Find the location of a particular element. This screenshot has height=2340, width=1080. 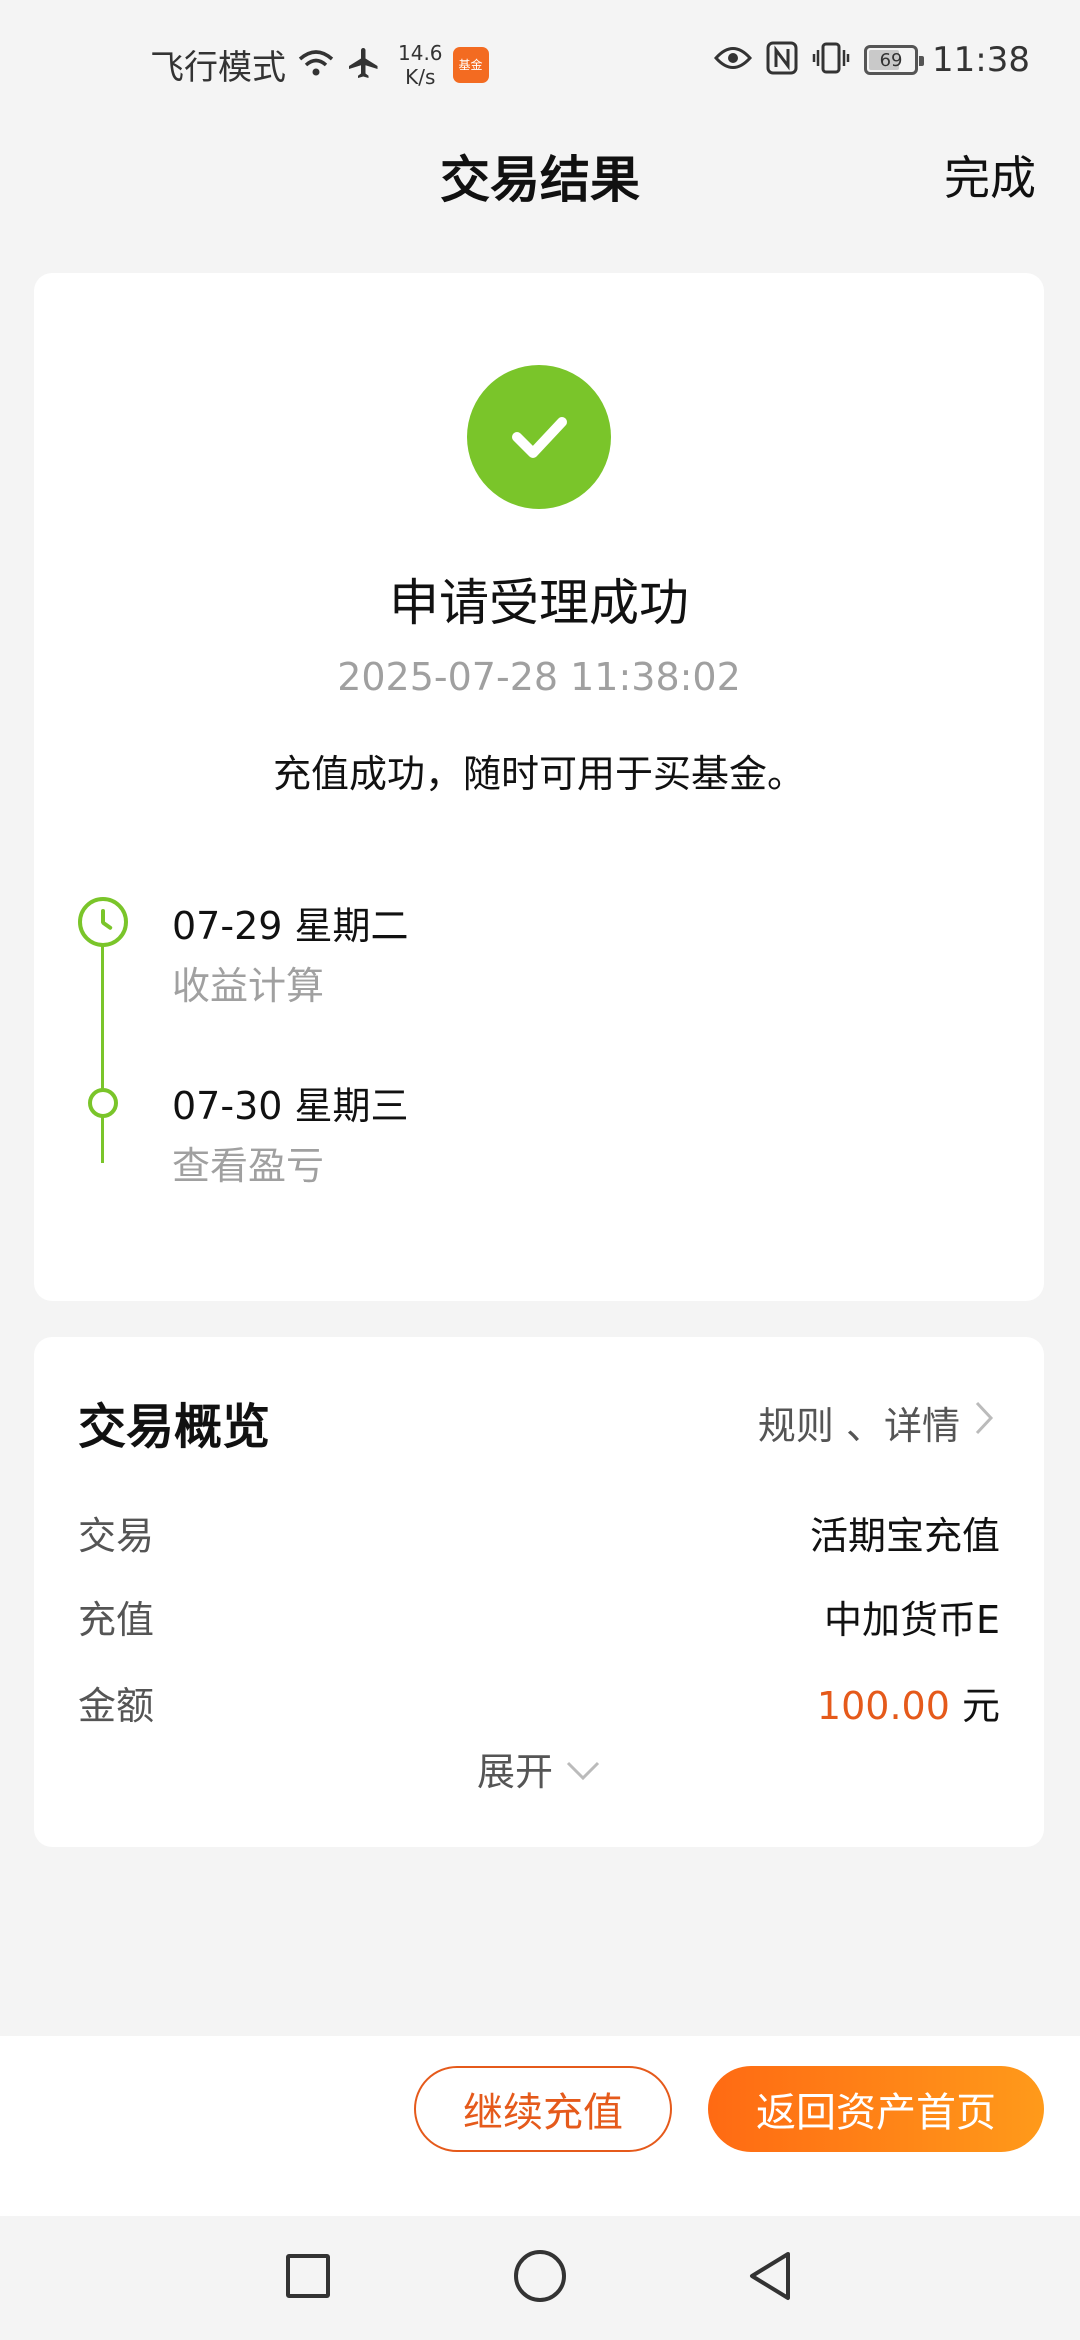

status-left: 飞行模式 14.6 K/s 基金 is located at coordinates (319, 64).